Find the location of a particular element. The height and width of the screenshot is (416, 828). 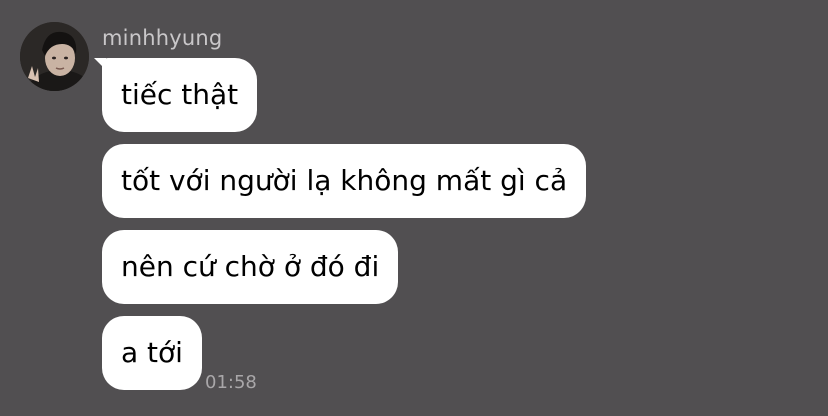

message-text: tiếc thật is located at coordinates (180, 94).